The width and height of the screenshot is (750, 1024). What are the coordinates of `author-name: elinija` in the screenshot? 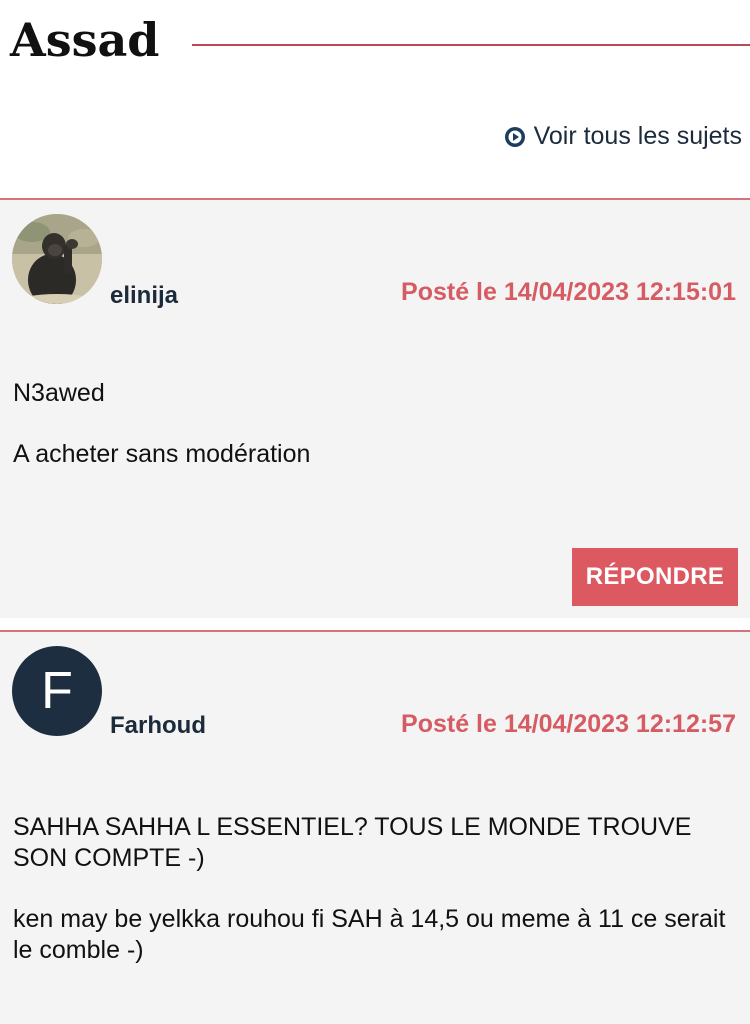 It's located at (144, 296).